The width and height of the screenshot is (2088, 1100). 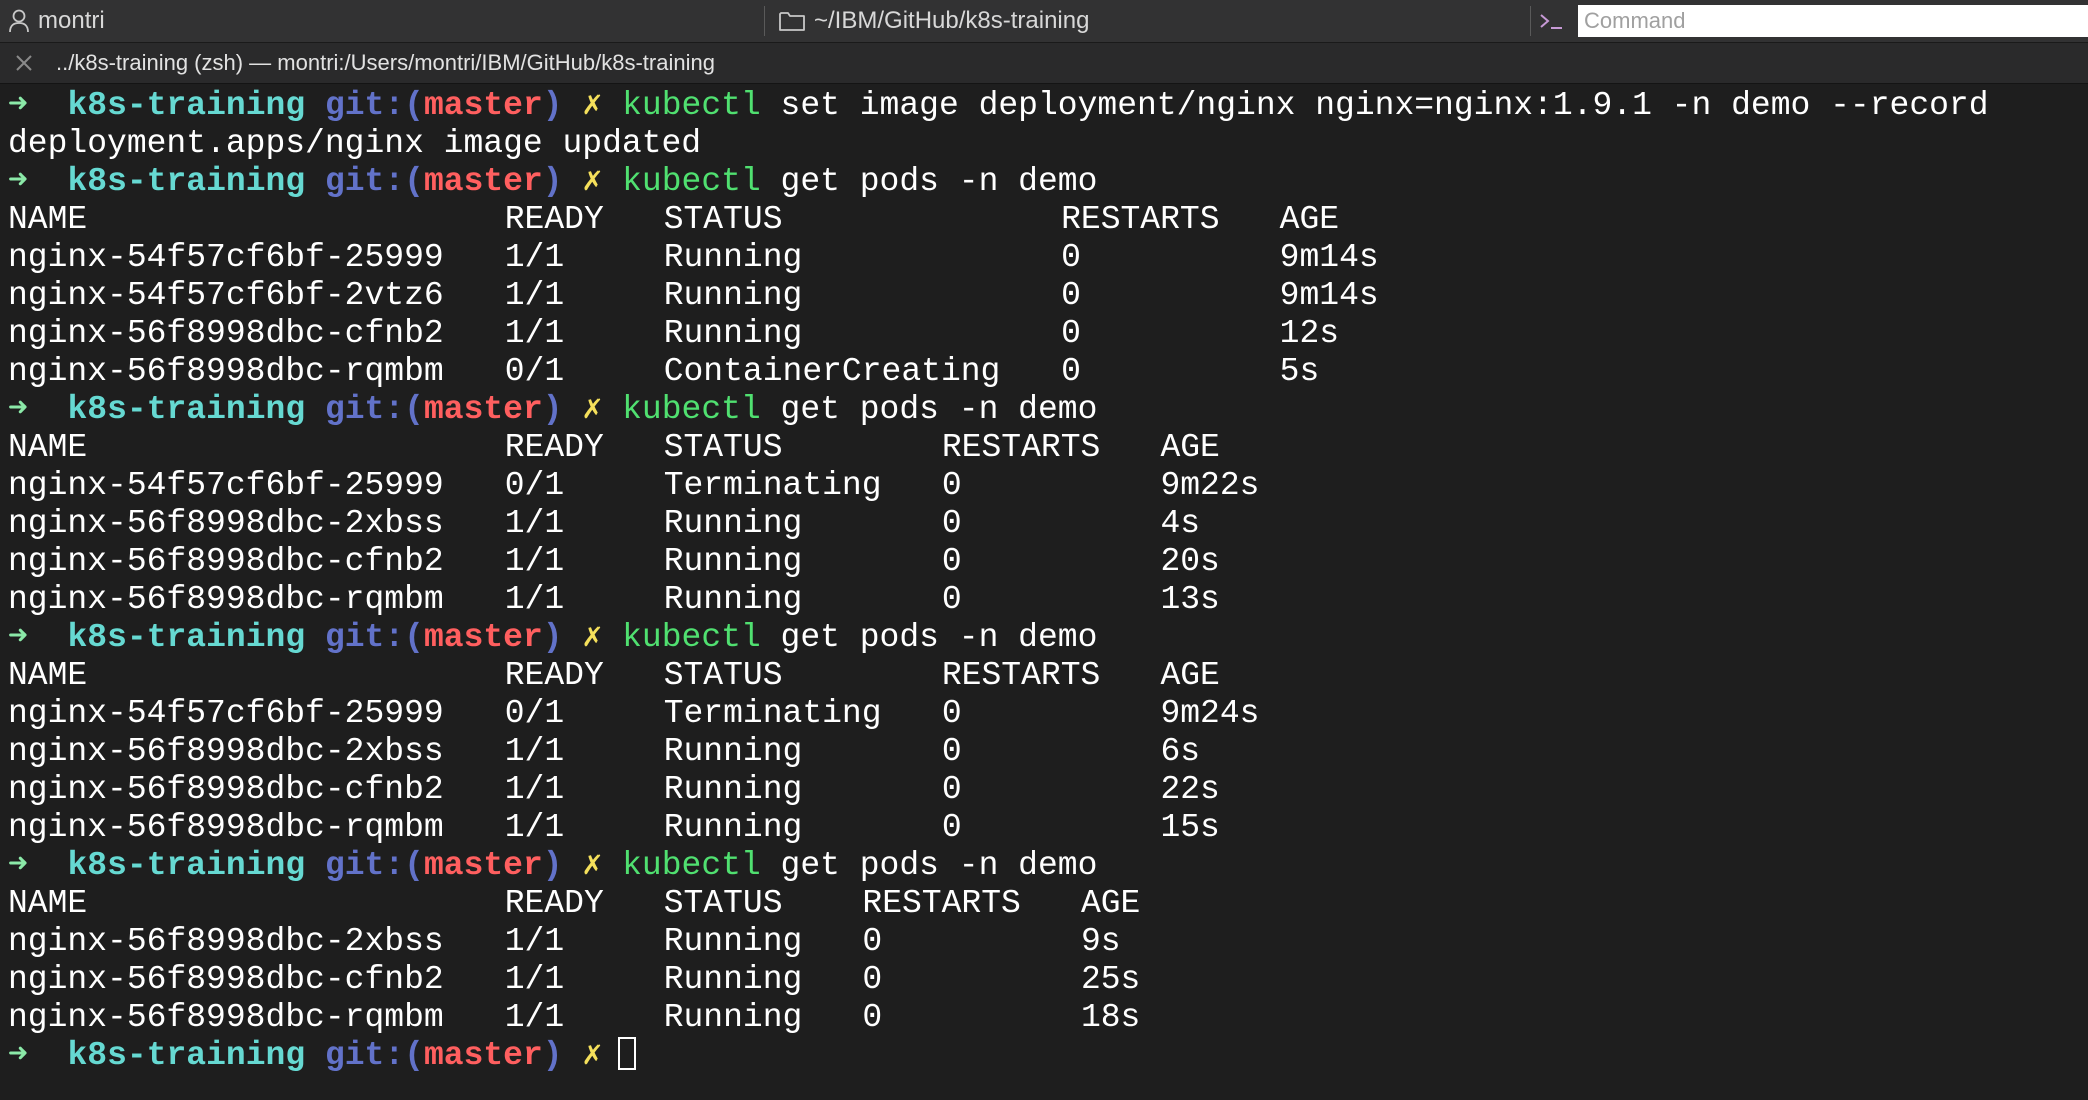 I want to click on status-bar: montri ~/IBM/GitHub/k8s-training, so click(x=1044, y=21).